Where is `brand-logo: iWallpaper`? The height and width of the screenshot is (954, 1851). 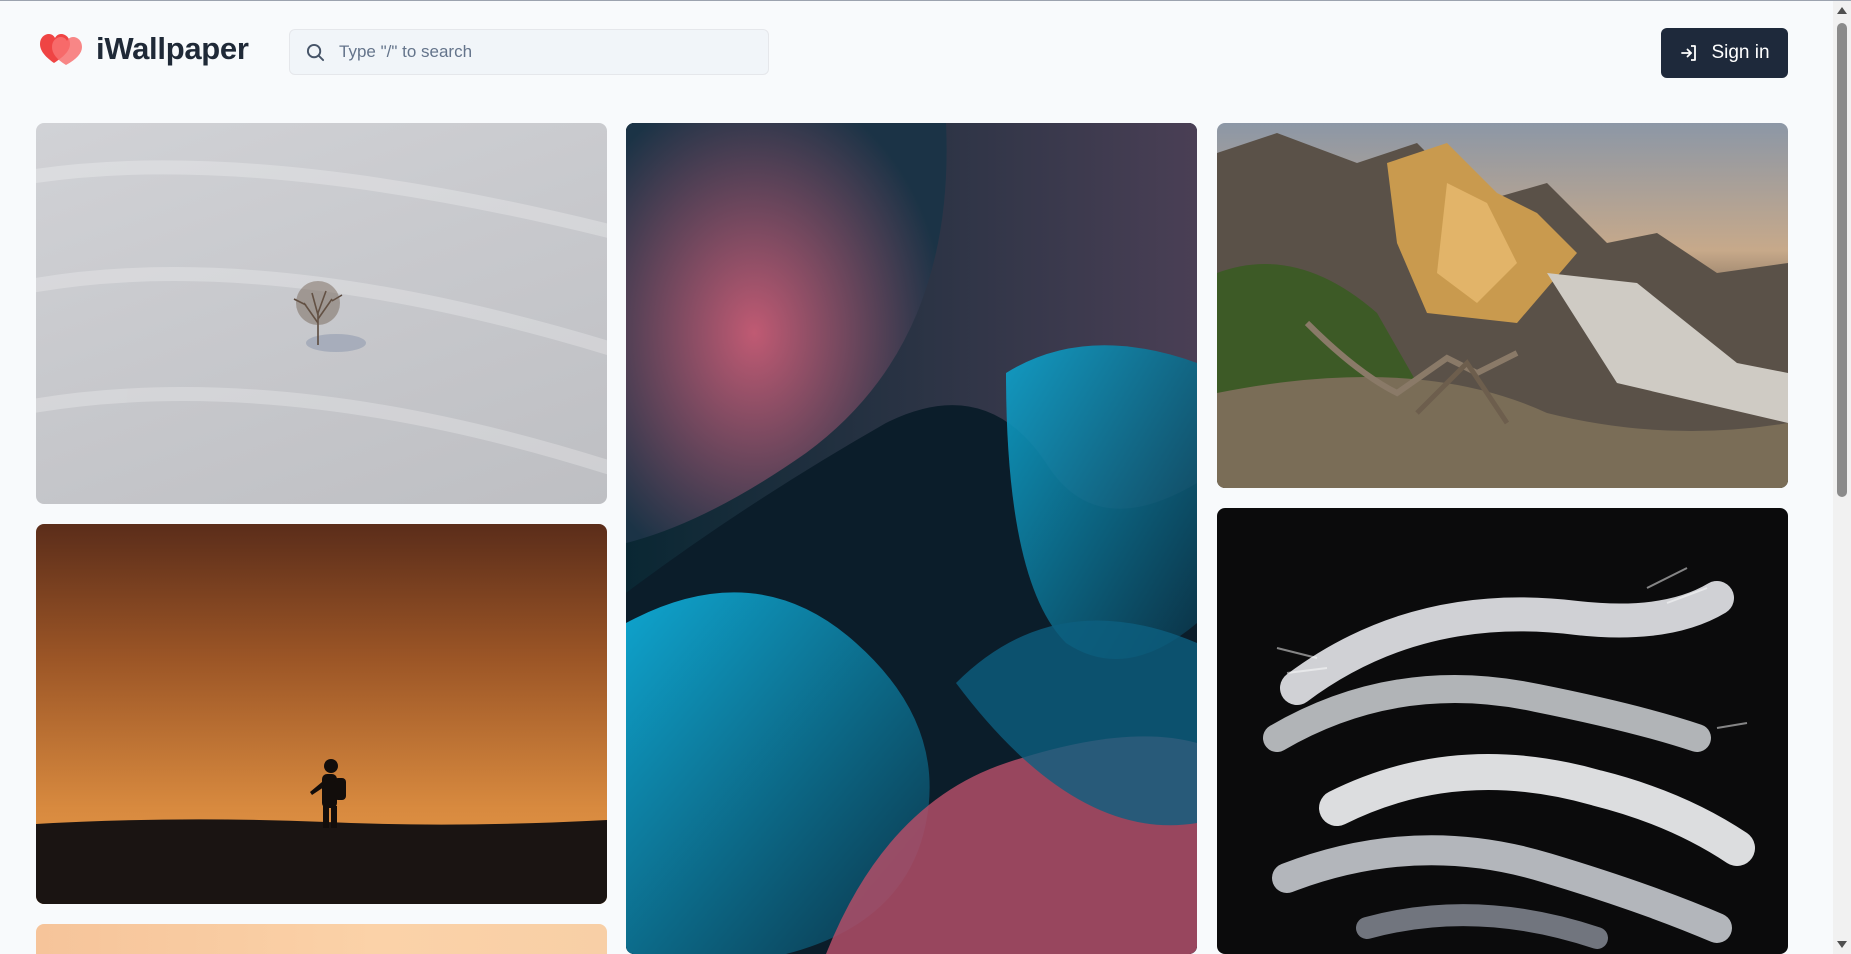 brand-logo: iWallpaper is located at coordinates (144, 49).